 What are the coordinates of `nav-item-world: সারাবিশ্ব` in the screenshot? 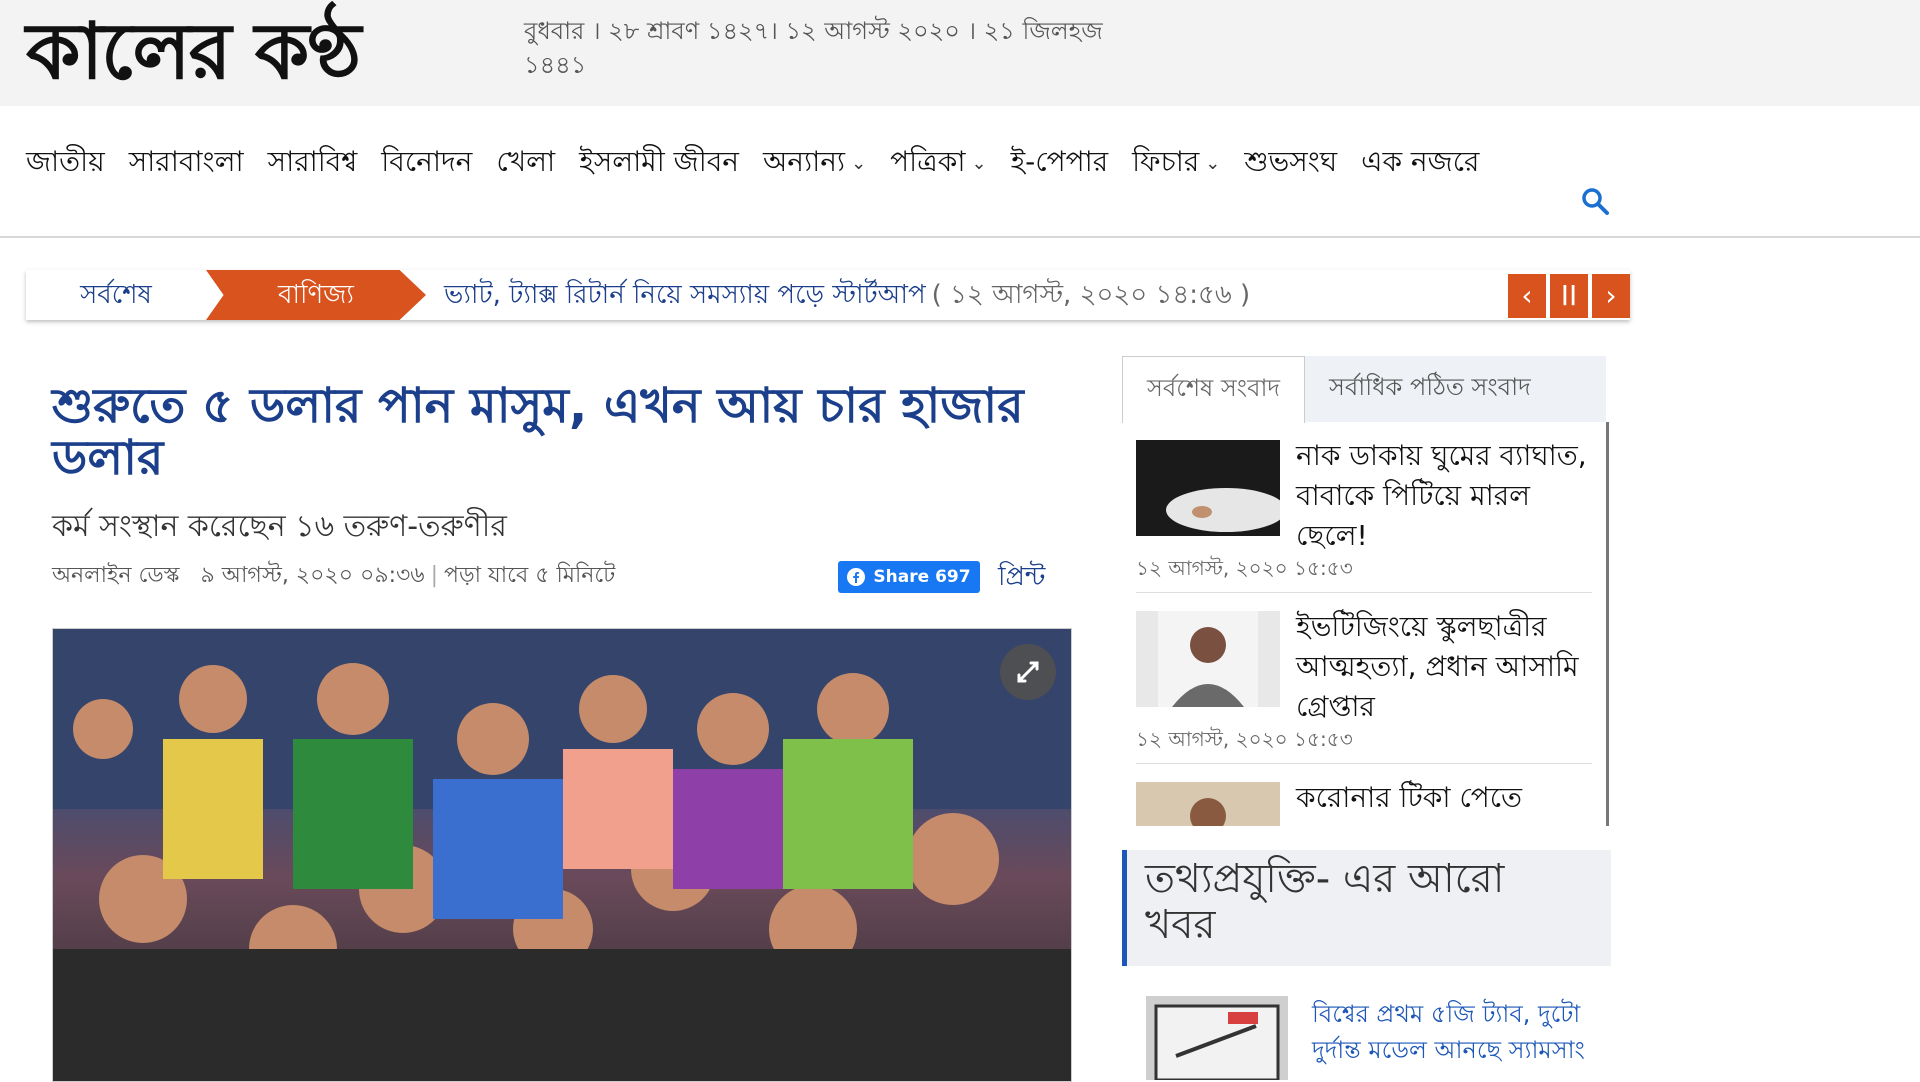 It's located at (313, 163).